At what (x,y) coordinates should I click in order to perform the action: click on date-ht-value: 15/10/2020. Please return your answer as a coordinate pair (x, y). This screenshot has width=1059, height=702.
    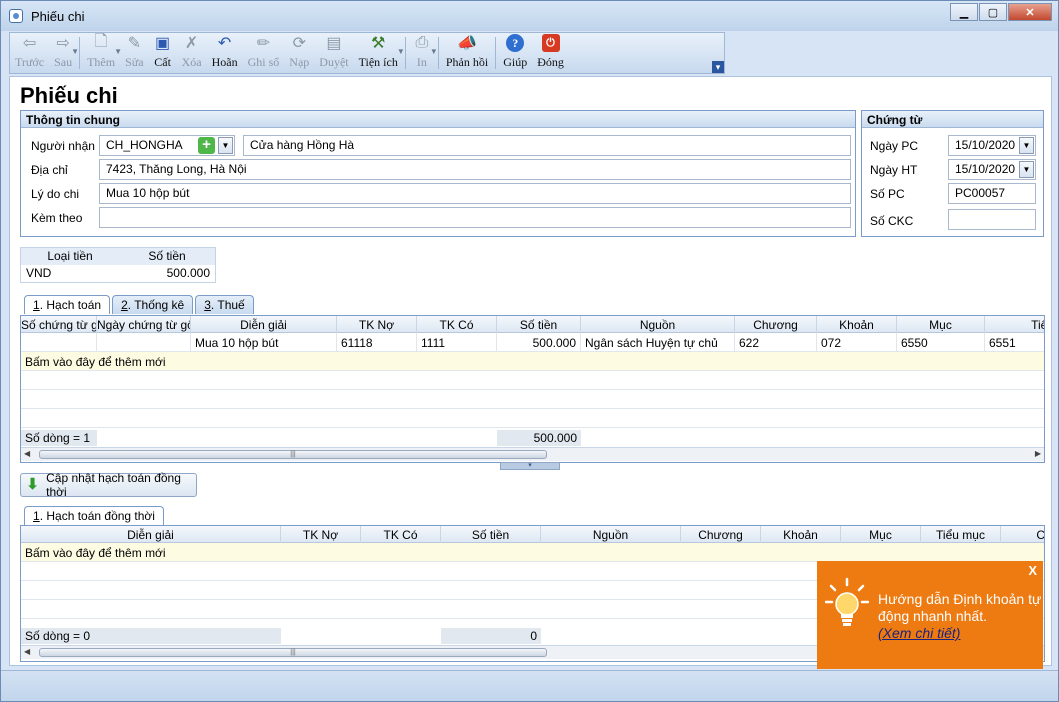
    Looking at the image, I should click on (985, 169).